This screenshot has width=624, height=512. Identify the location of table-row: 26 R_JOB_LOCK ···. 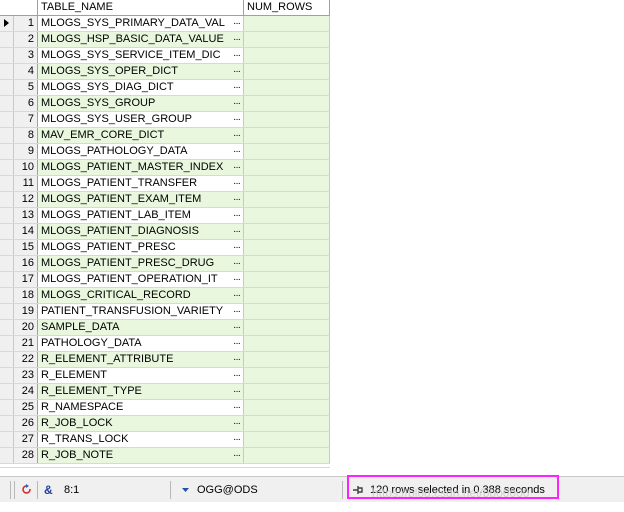
(165, 424).